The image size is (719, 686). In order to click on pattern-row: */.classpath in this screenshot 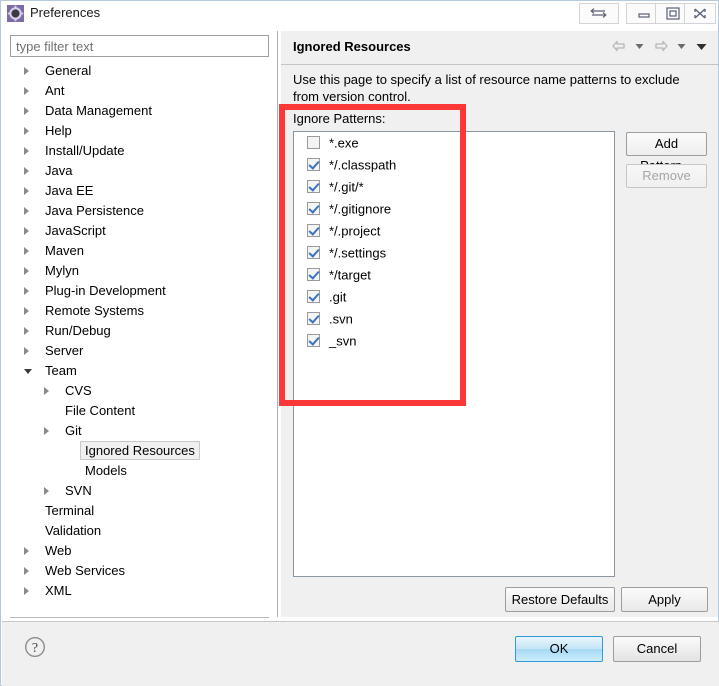, I will do `click(454, 165)`.